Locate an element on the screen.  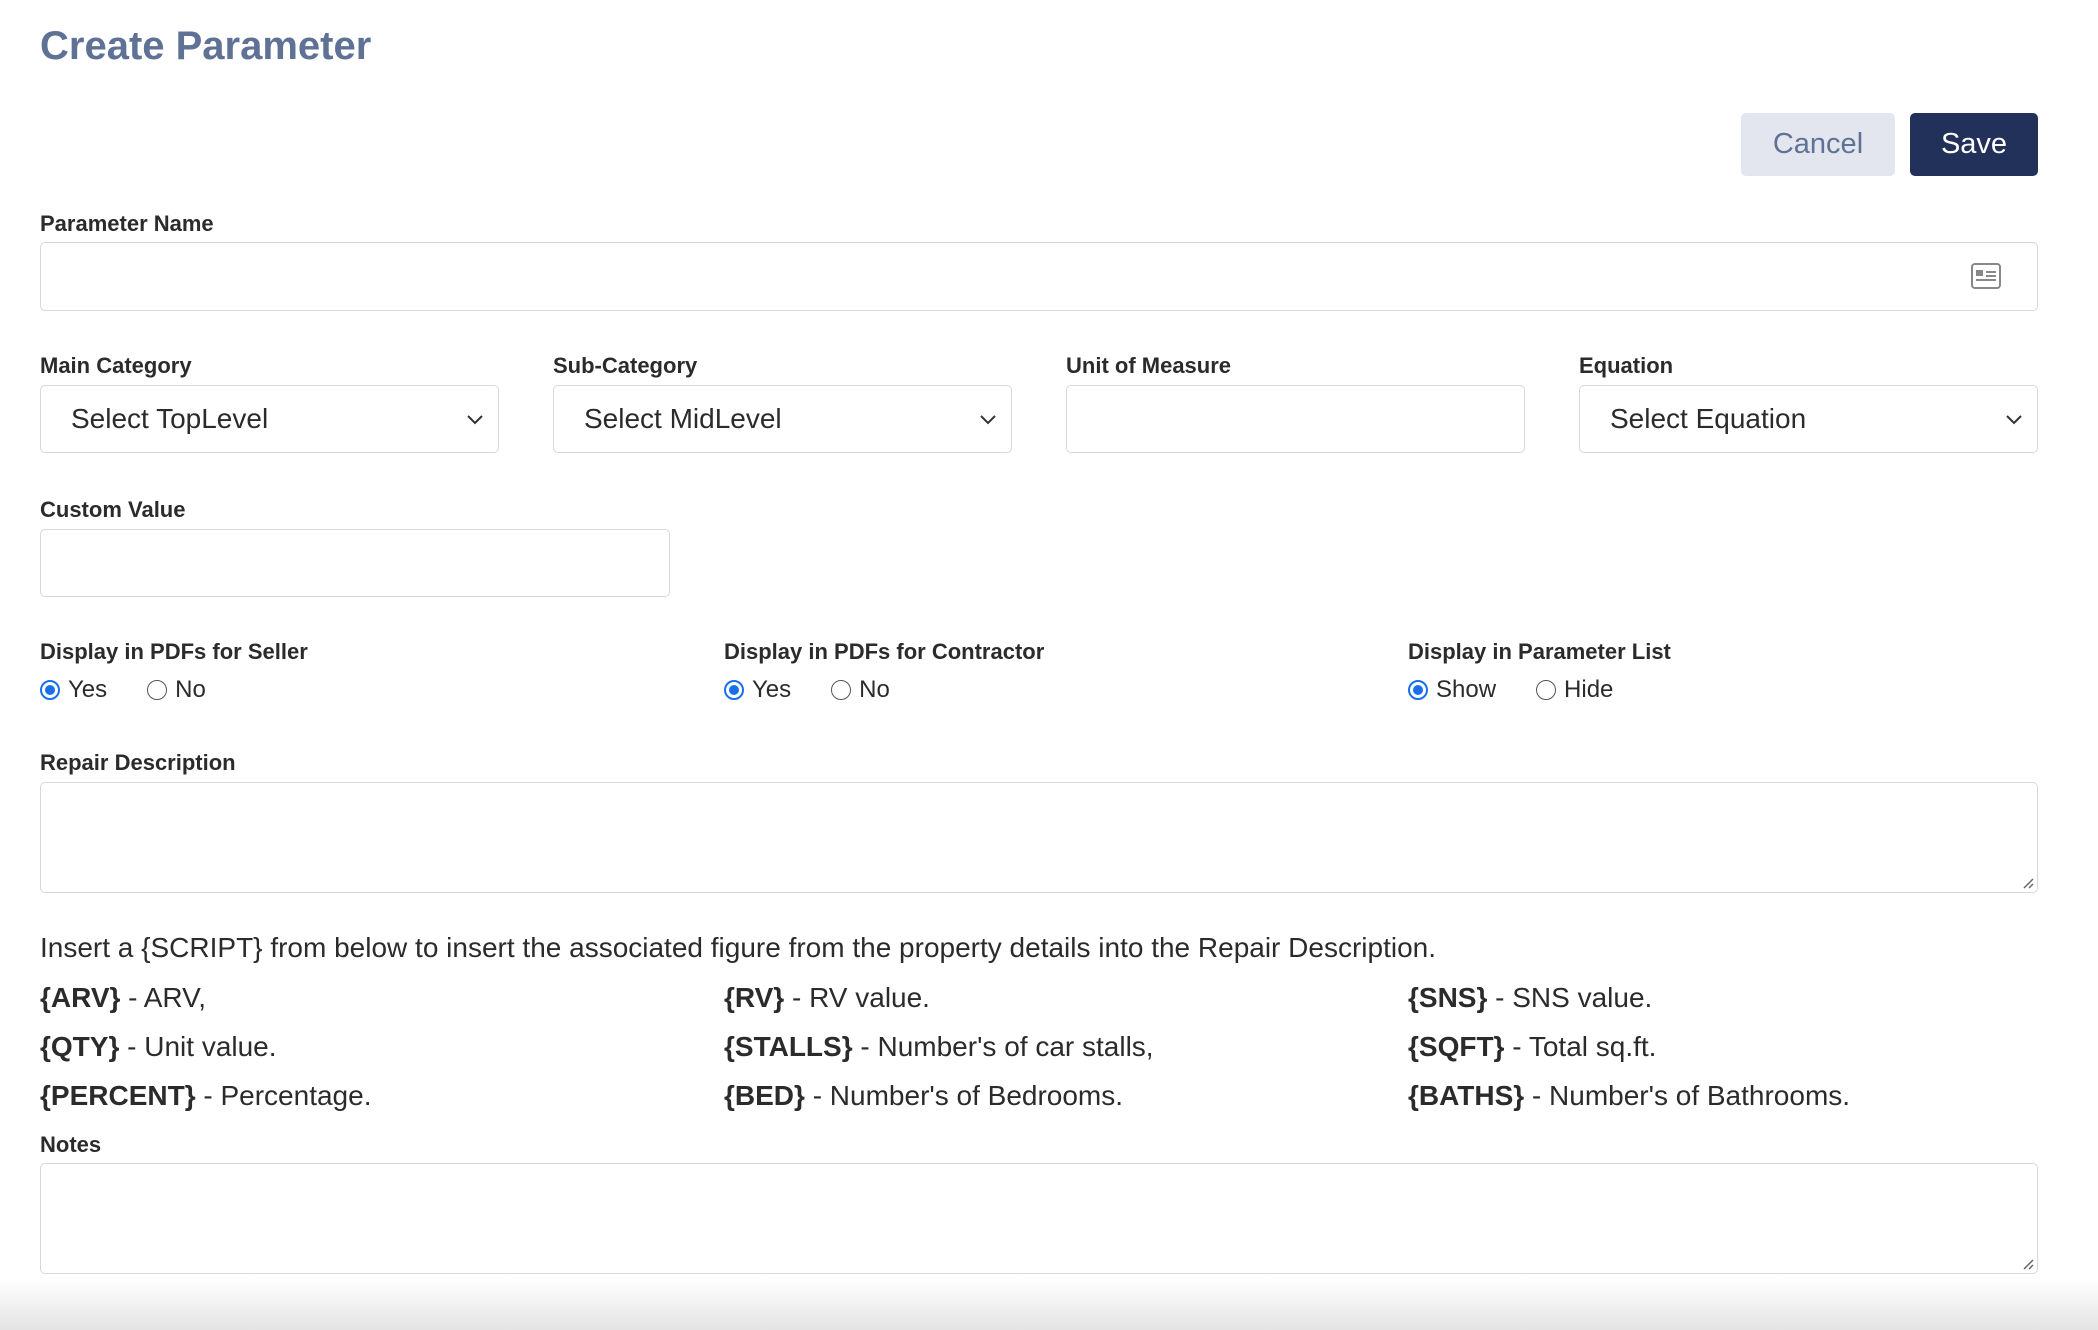
script-desc: - Unit value. is located at coordinates (198, 1046).